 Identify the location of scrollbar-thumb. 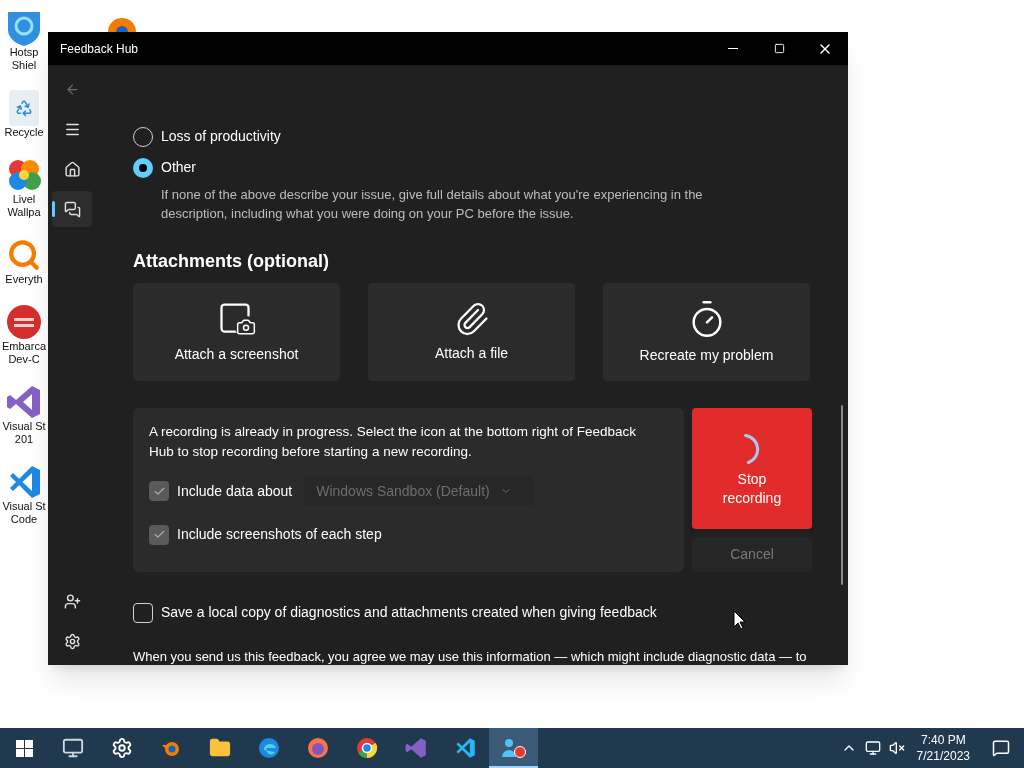
(842, 495).